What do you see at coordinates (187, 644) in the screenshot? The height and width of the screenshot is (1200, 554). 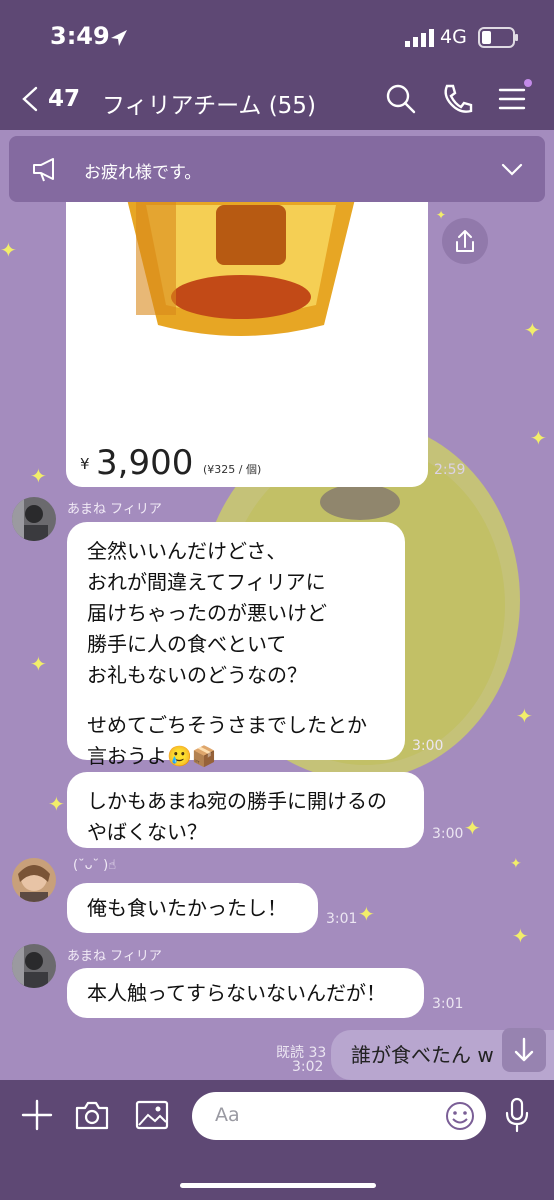 I see `message-line: 勝手に人の食べといて` at bounding box center [187, 644].